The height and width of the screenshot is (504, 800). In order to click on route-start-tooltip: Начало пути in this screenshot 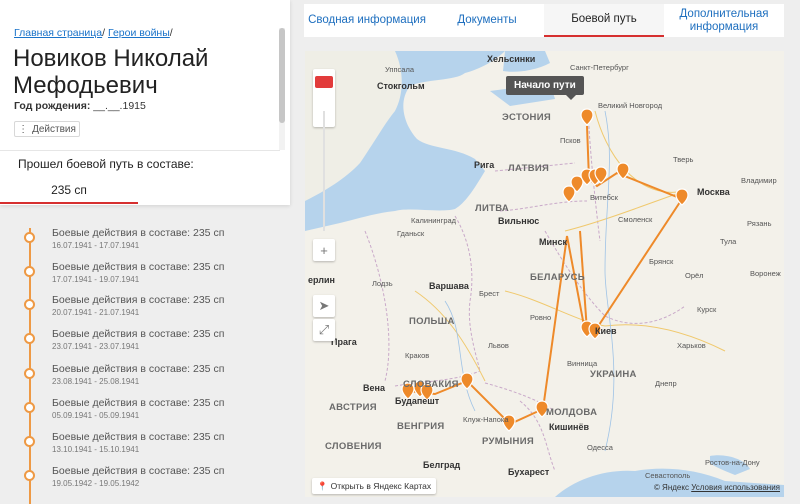, I will do `click(545, 88)`.